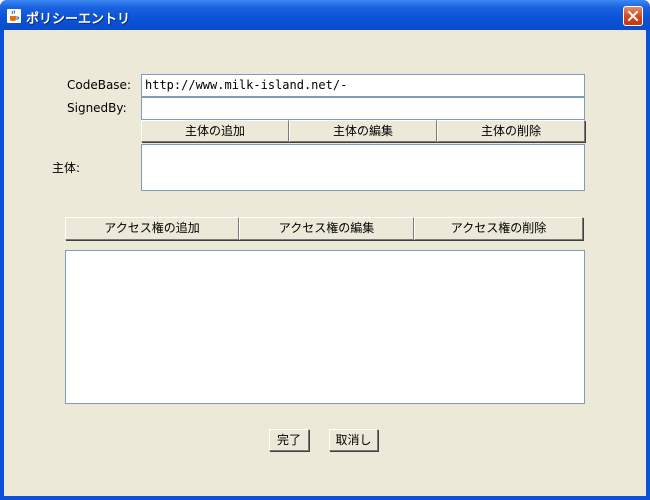 This screenshot has height=500, width=650. I want to click on close-icon, so click(633, 16).